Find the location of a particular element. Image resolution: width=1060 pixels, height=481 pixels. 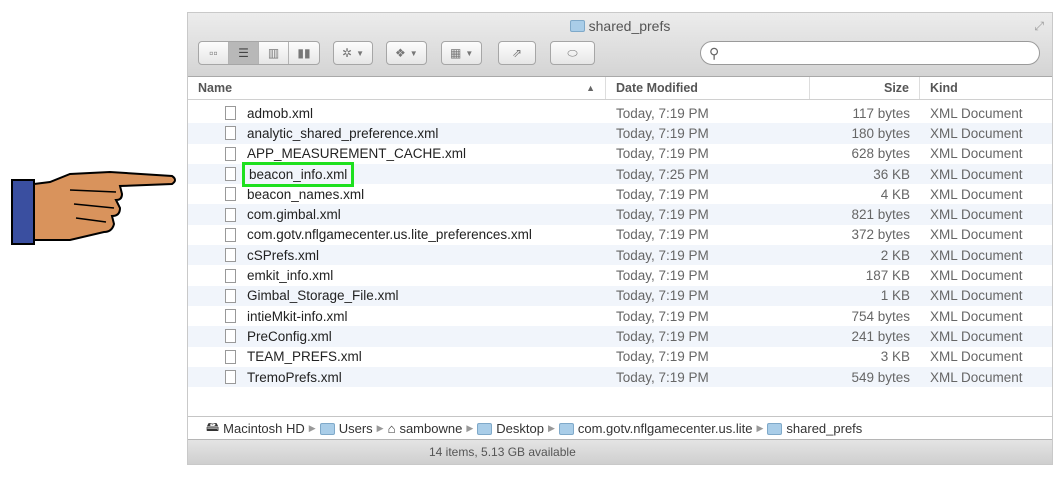

file-name: com.gimbal.xml is located at coordinates (294, 215).